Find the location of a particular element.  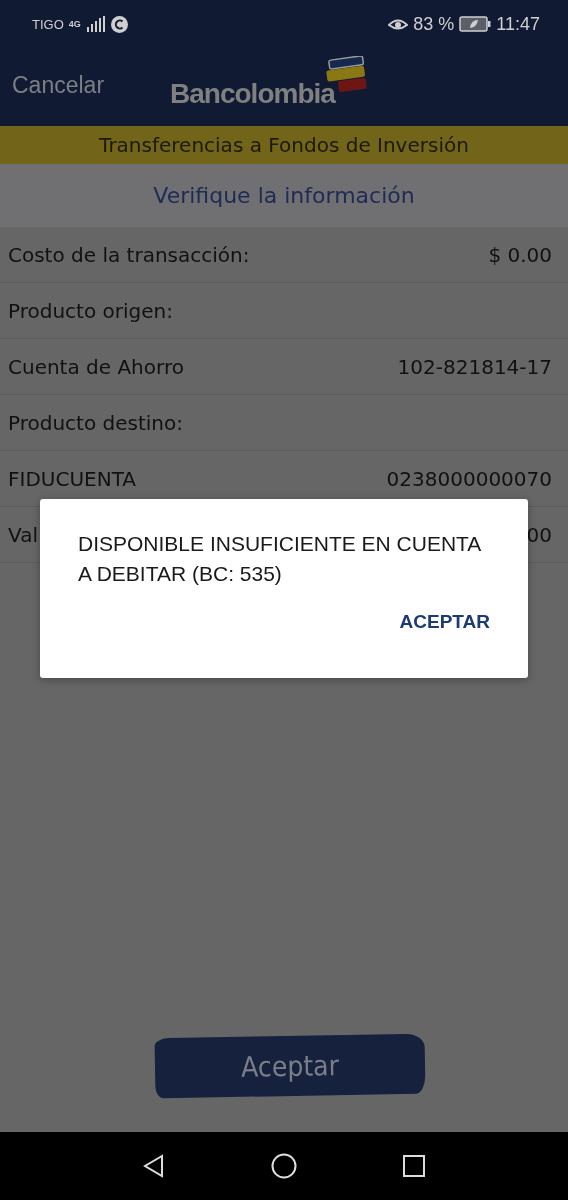

row-label: Val is located at coordinates (23, 534).